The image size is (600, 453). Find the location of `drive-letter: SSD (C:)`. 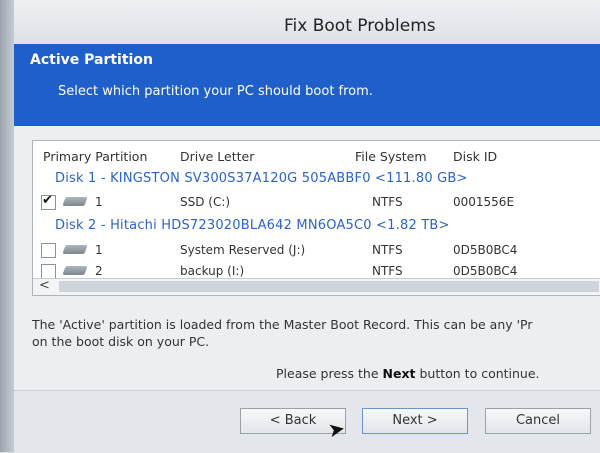

drive-letter: SSD (C:) is located at coordinates (205, 202).